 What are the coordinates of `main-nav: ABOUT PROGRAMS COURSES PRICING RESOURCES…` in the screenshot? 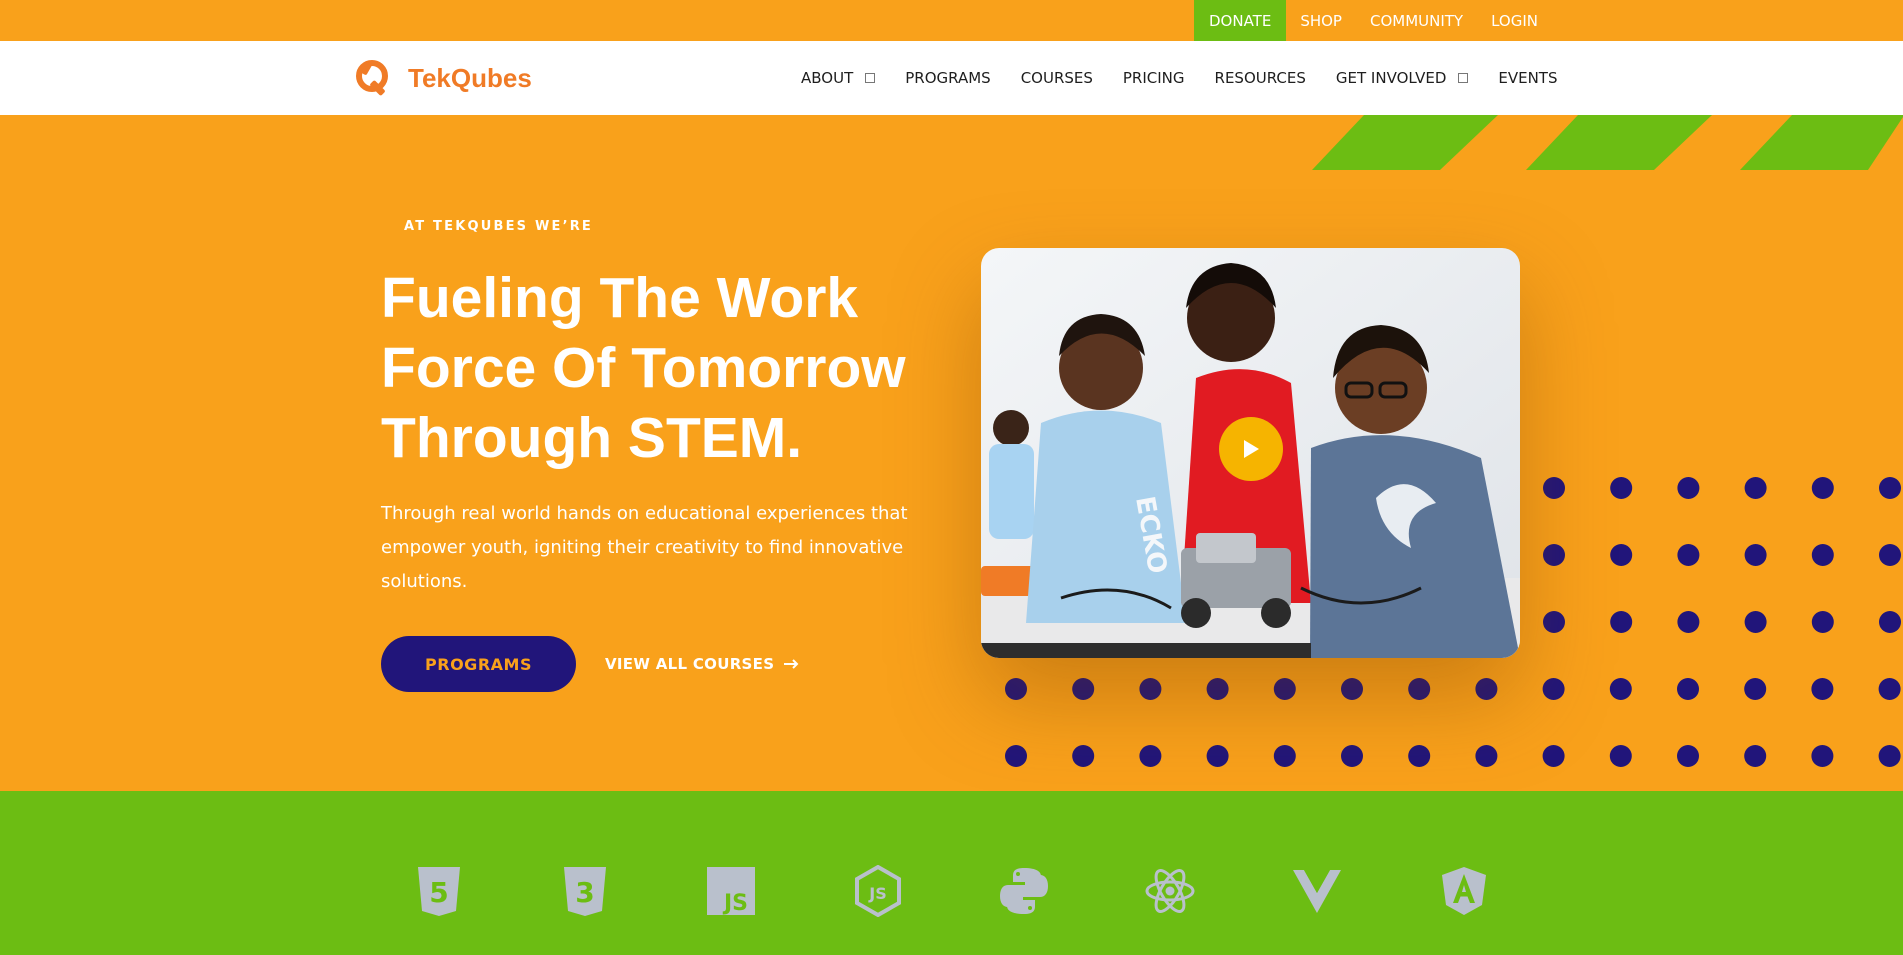 It's located at (1179, 78).